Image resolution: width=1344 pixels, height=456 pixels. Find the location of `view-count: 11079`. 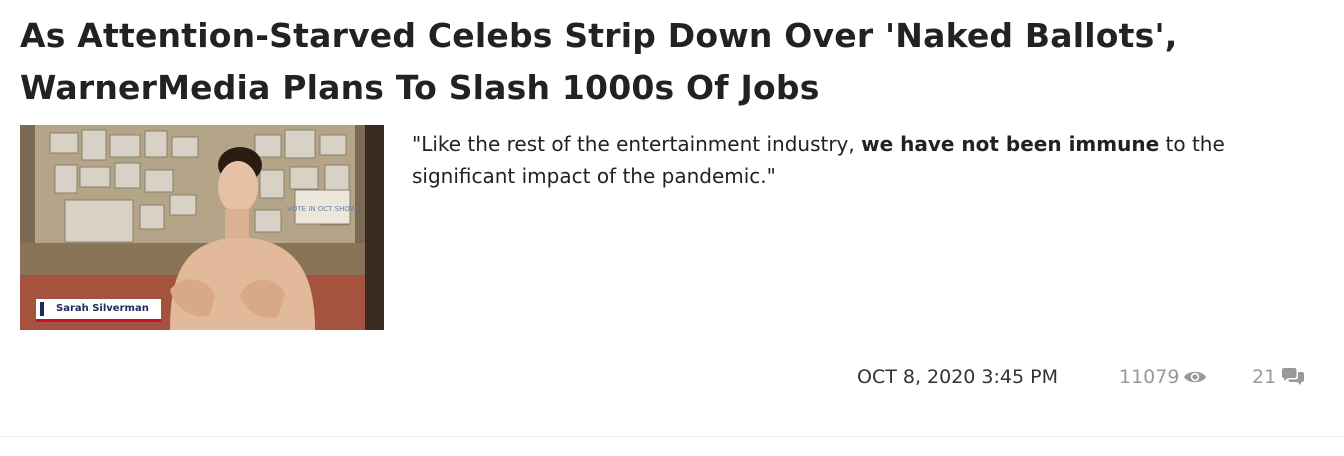

view-count: 11079 is located at coordinates (1163, 377).